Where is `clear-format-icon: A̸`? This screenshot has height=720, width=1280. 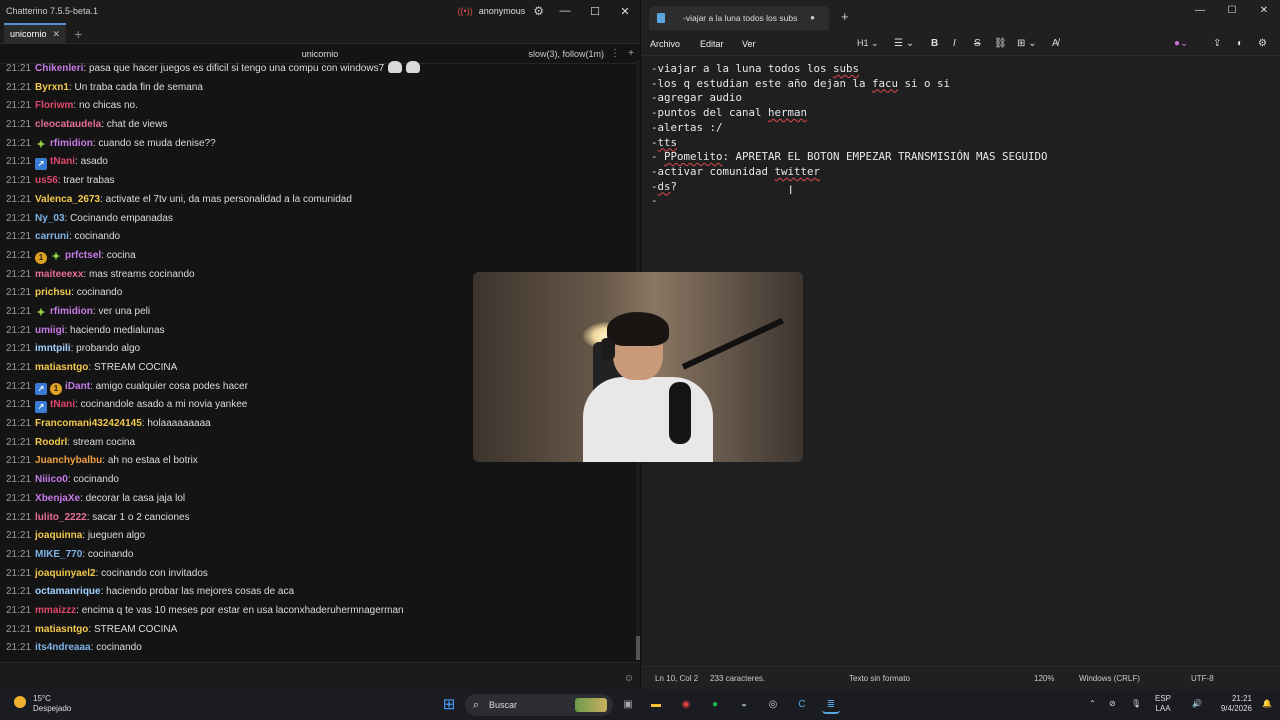
clear-format-icon: A̸ is located at coordinates (1055, 43).